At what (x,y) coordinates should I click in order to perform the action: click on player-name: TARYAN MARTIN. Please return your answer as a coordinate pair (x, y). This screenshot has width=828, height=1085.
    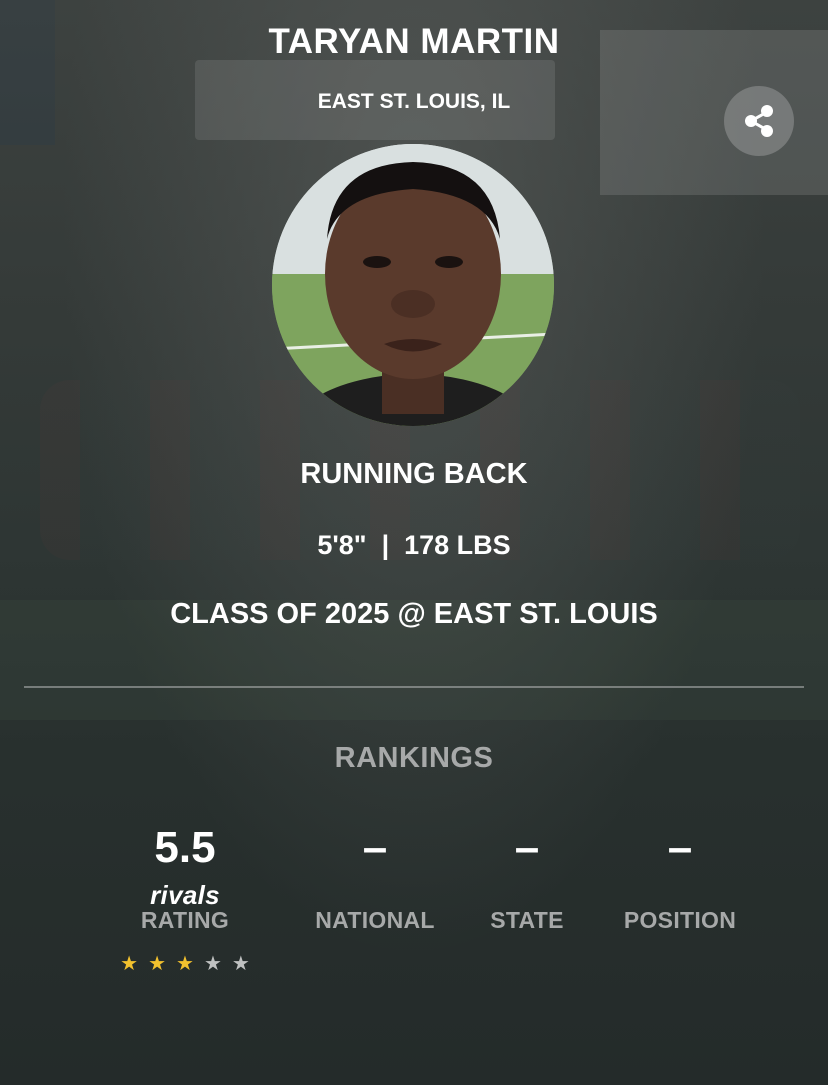
    Looking at the image, I should click on (414, 41).